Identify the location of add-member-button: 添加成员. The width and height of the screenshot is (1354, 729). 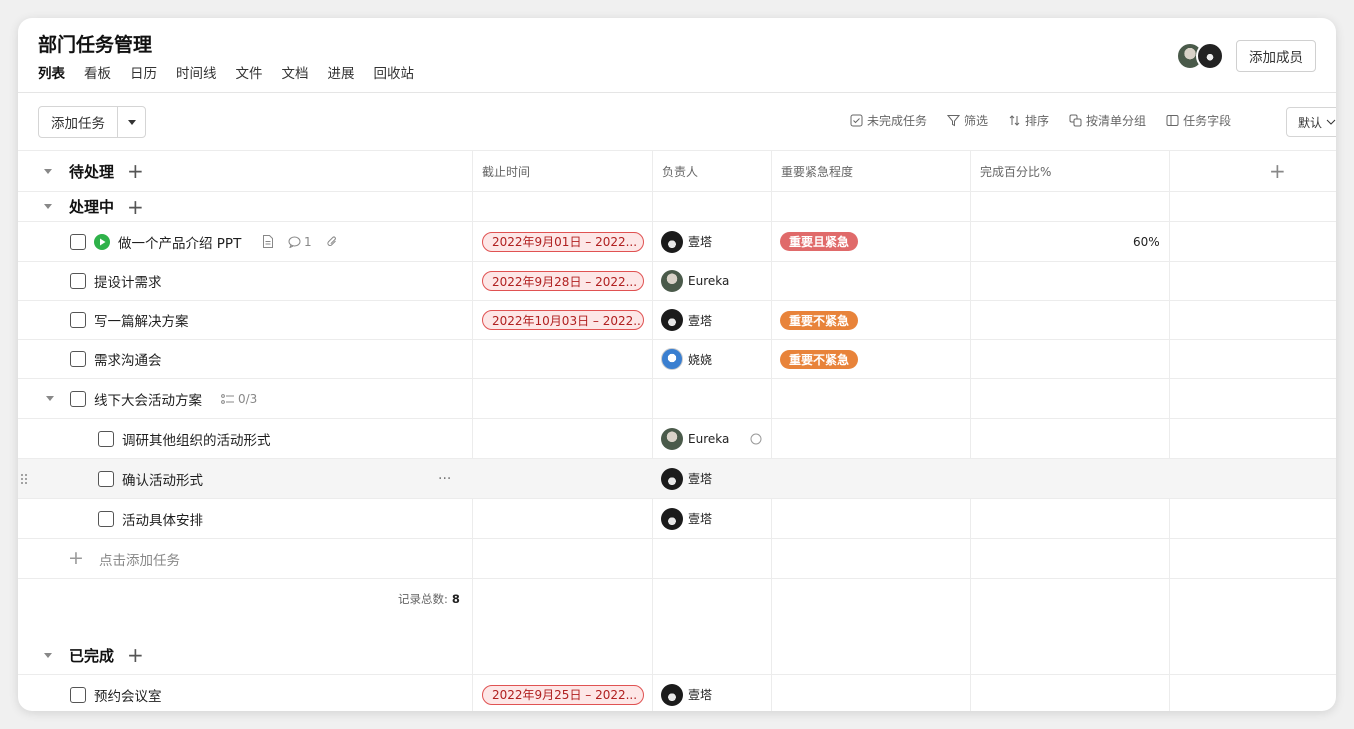
(1276, 56).